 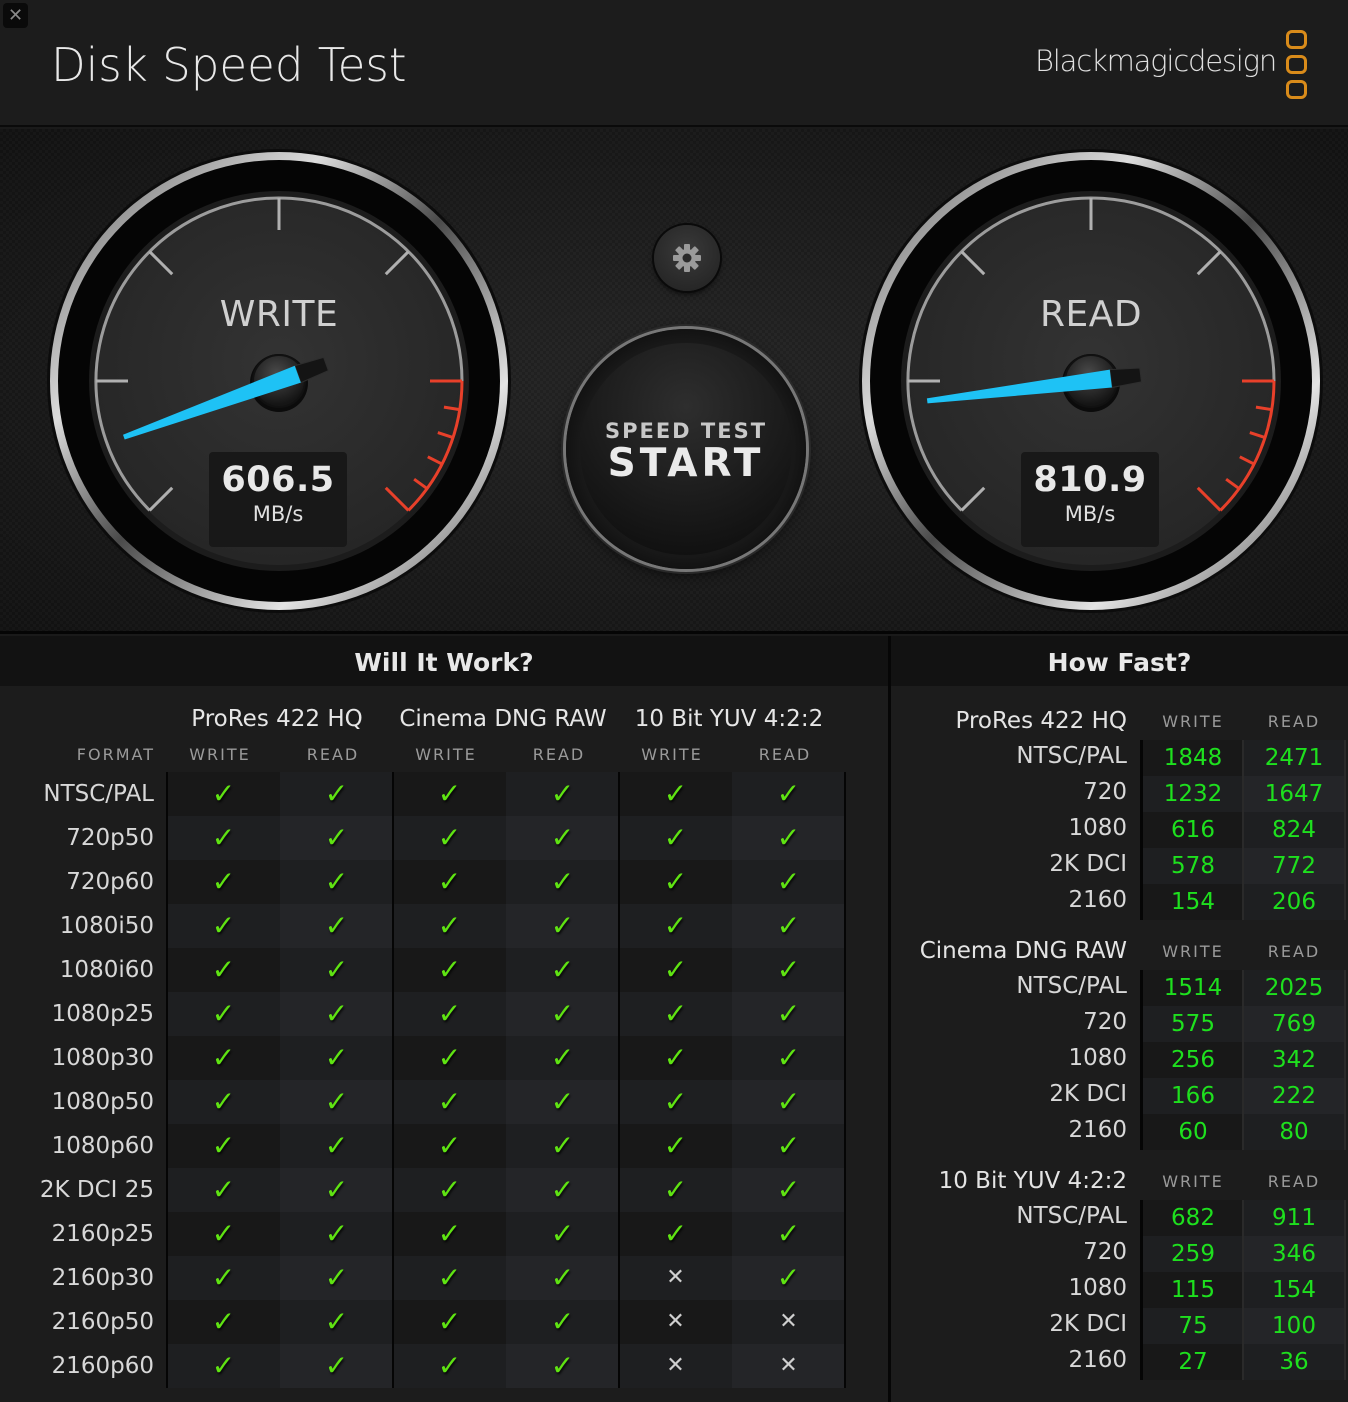 What do you see at coordinates (98, 794) in the screenshot?
I see `format-label: NTSC/PAL` at bounding box center [98, 794].